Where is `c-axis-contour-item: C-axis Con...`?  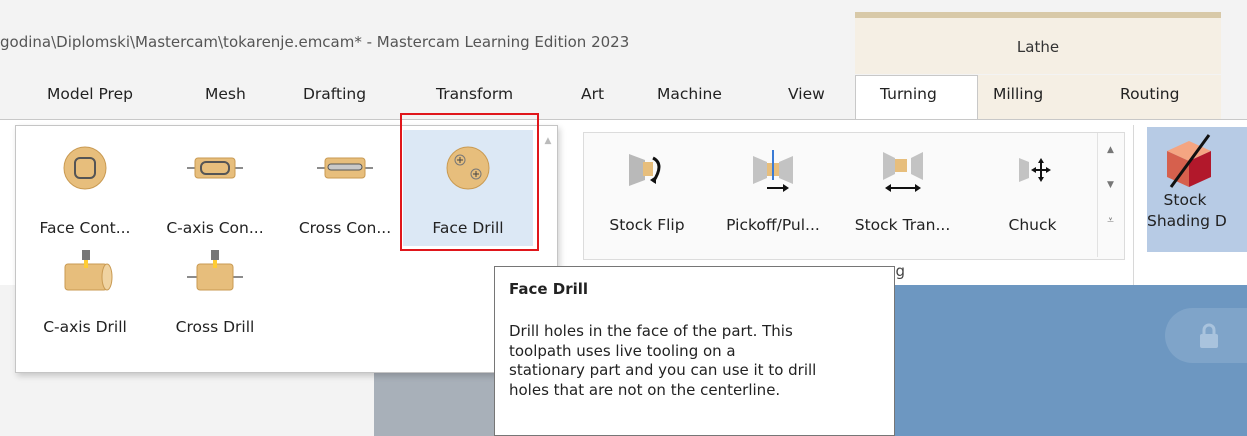 c-axis-contour-item: C-axis Con... is located at coordinates (215, 188).